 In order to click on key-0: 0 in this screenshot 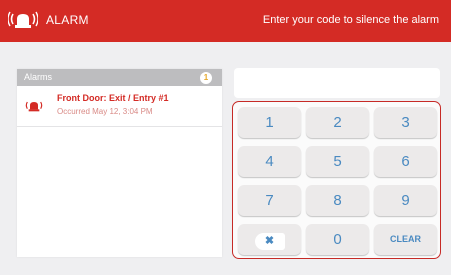, I will do `click(337, 239)`.